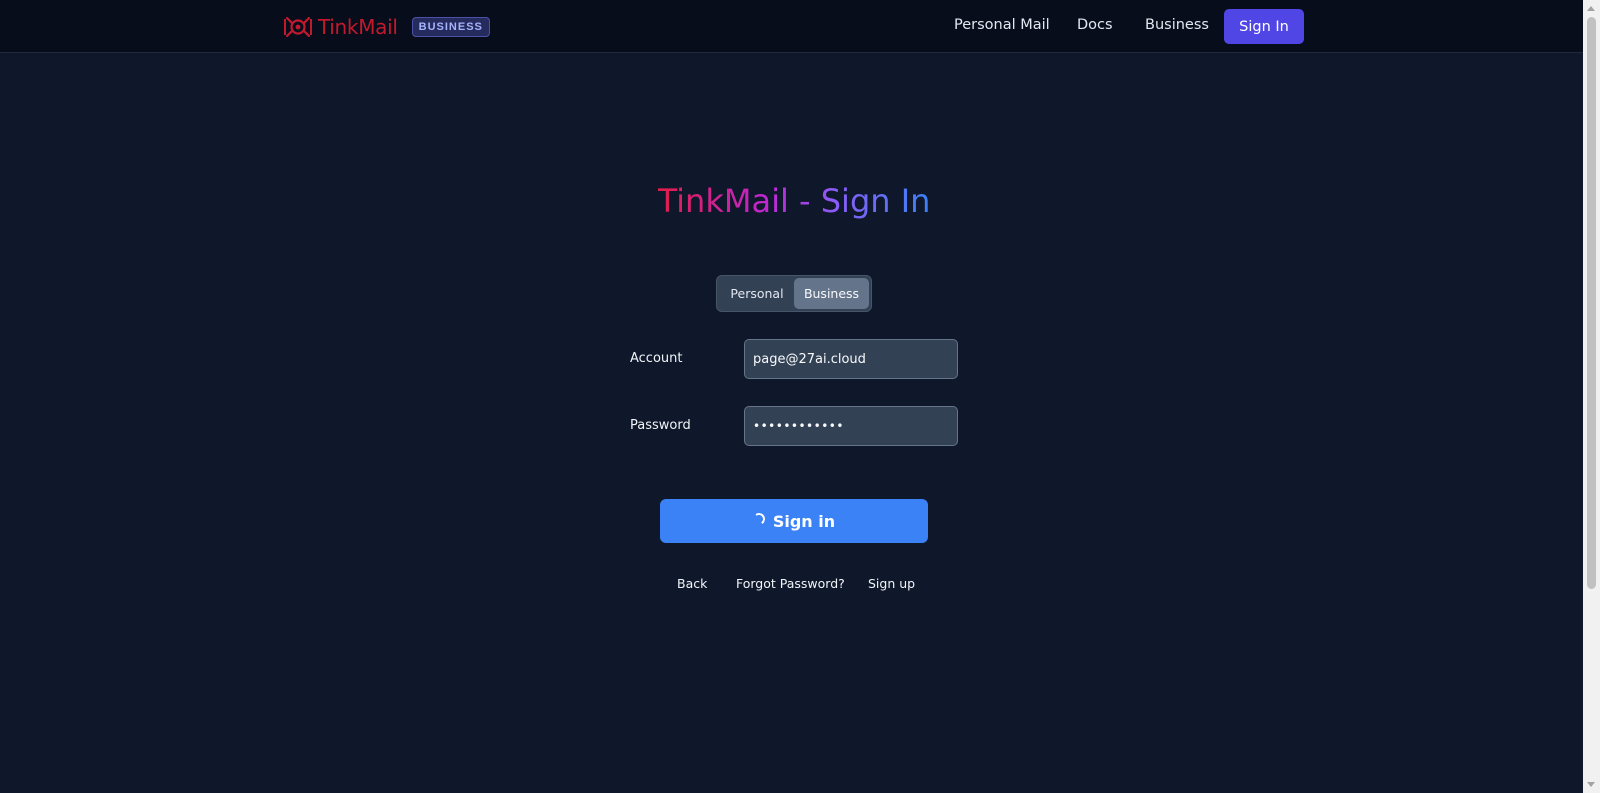 The height and width of the screenshot is (793, 1600). Describe the element at coordinates (891, 583) in the screenshot. I see `sign-up-link: Sign up` at that location.